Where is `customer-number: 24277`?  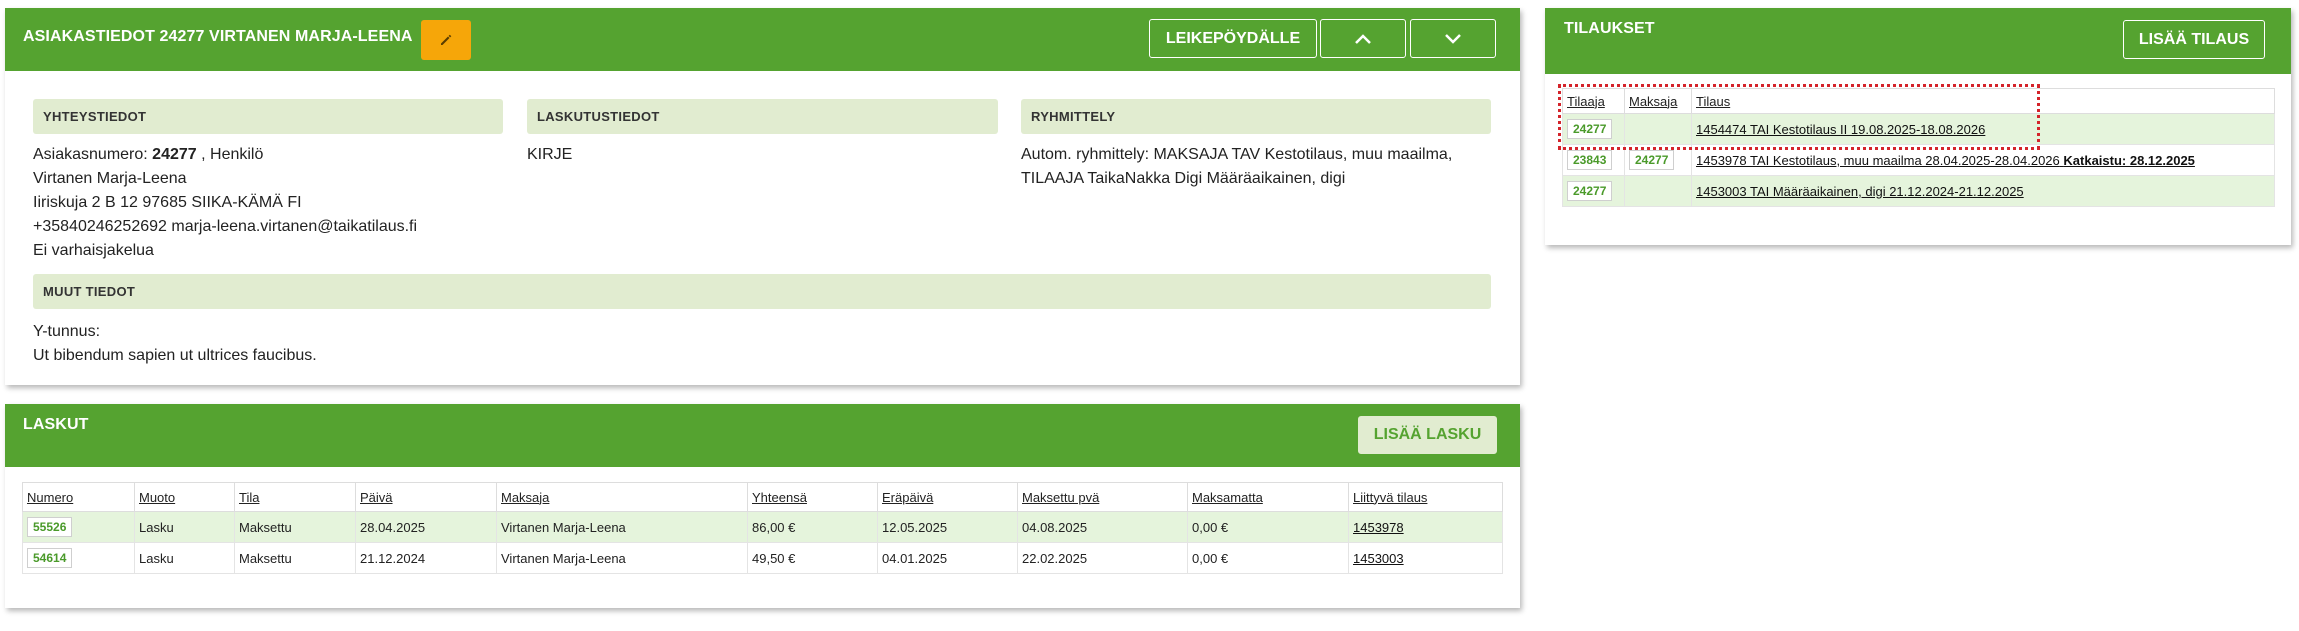
customer-number: 24277 is located at coordinates (174, 154).